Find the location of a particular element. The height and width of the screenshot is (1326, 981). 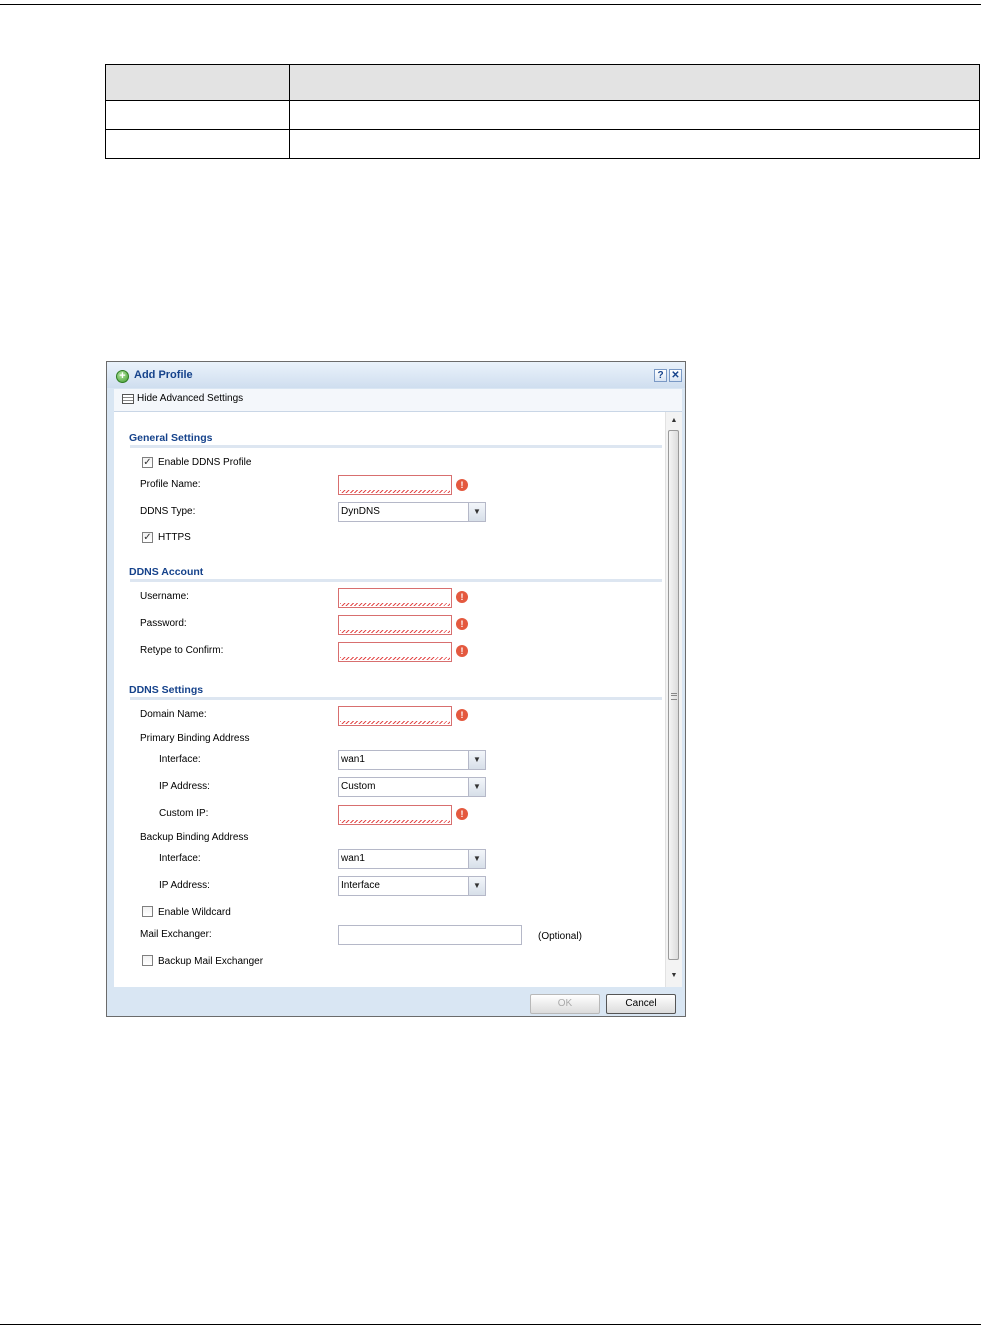

username-input is located at coordinates (395, 598).